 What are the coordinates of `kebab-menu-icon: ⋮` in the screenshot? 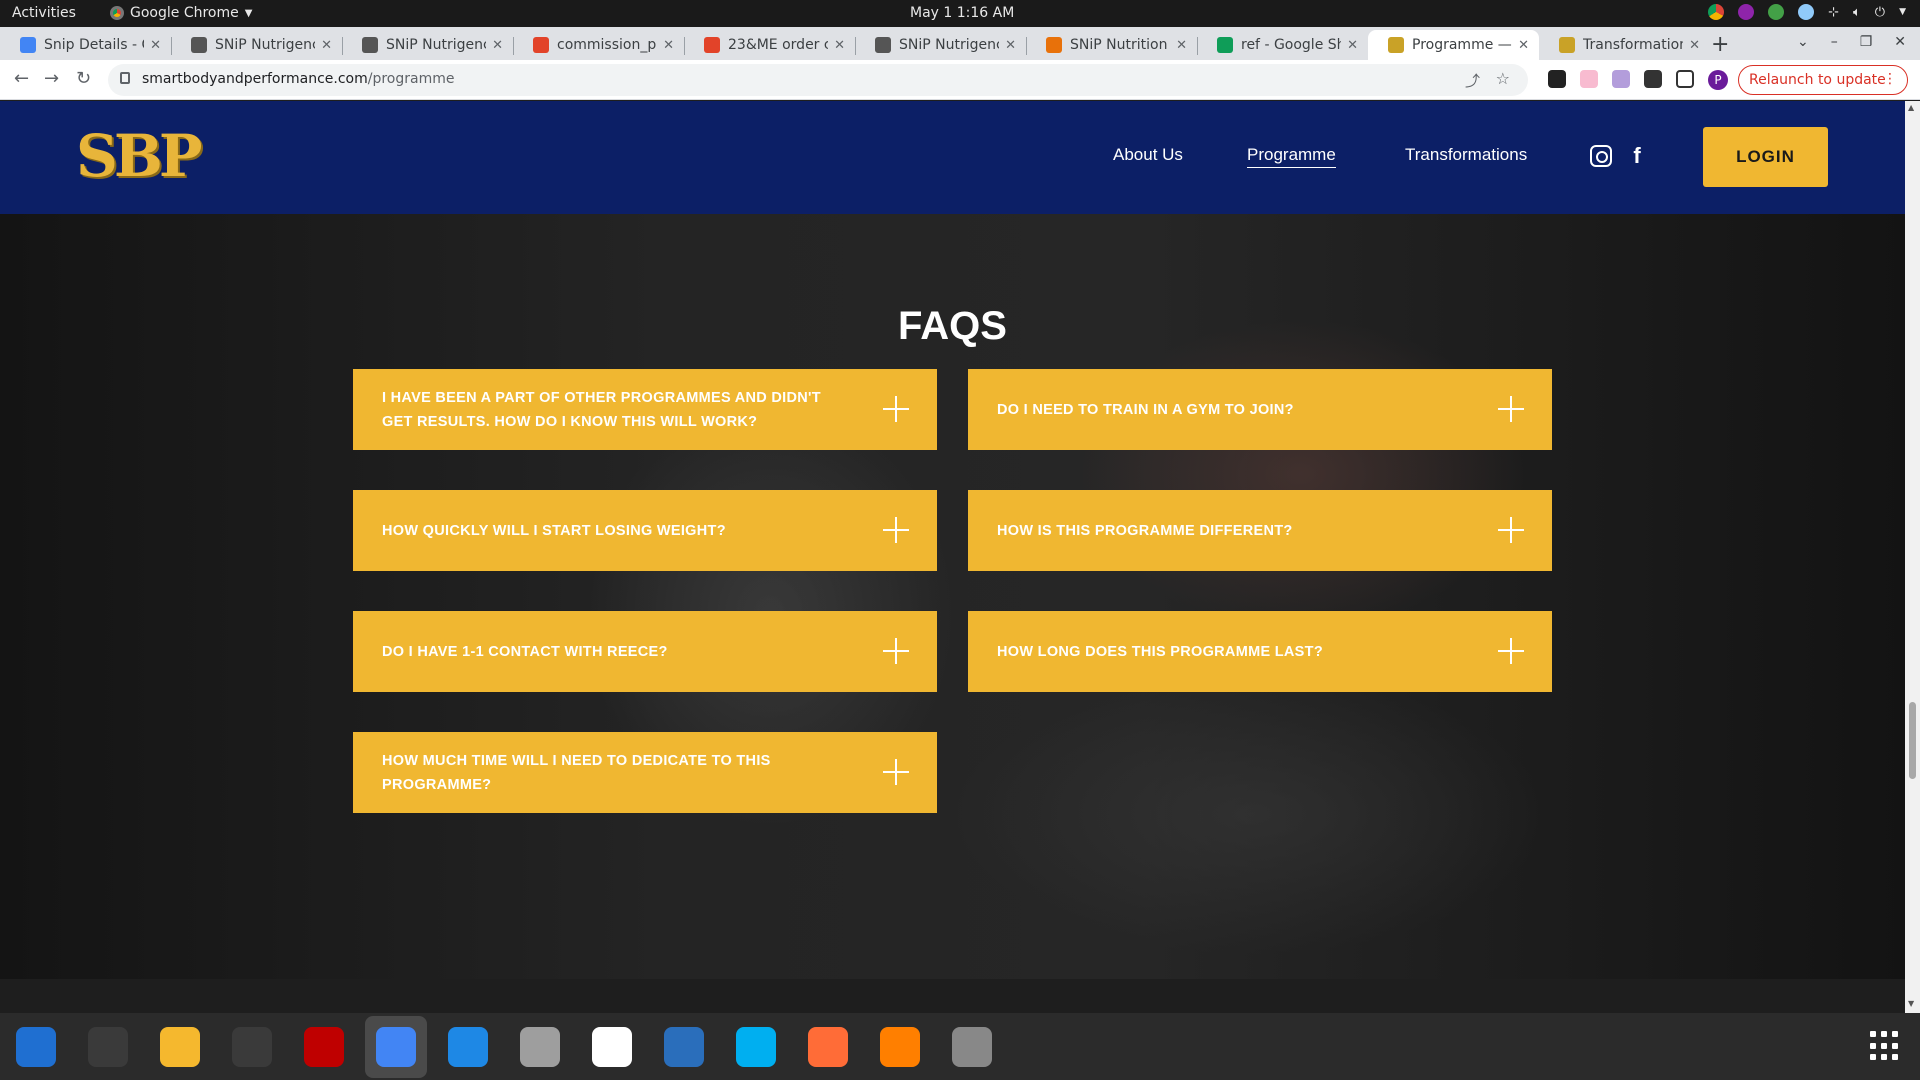 It's located at (1890, 79).